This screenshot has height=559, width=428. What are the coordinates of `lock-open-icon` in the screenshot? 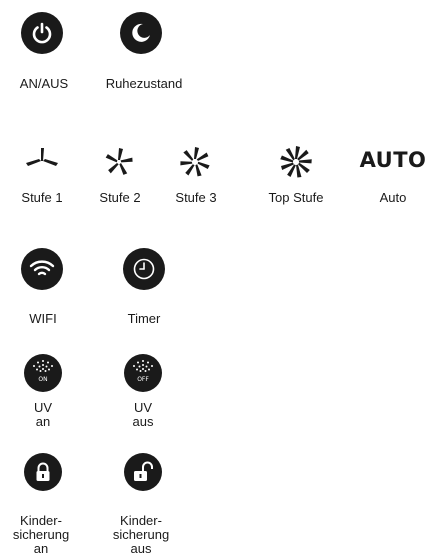 It's located at (143, 472).